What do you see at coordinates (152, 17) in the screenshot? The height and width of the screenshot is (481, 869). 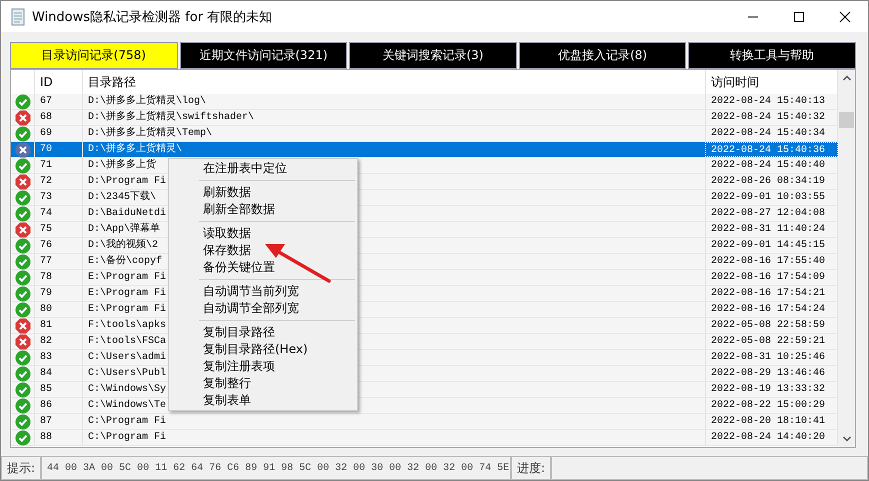 I see `window-title: Windows隐私记录检测器 for 有限的未知` at bounding box center [152, 17].